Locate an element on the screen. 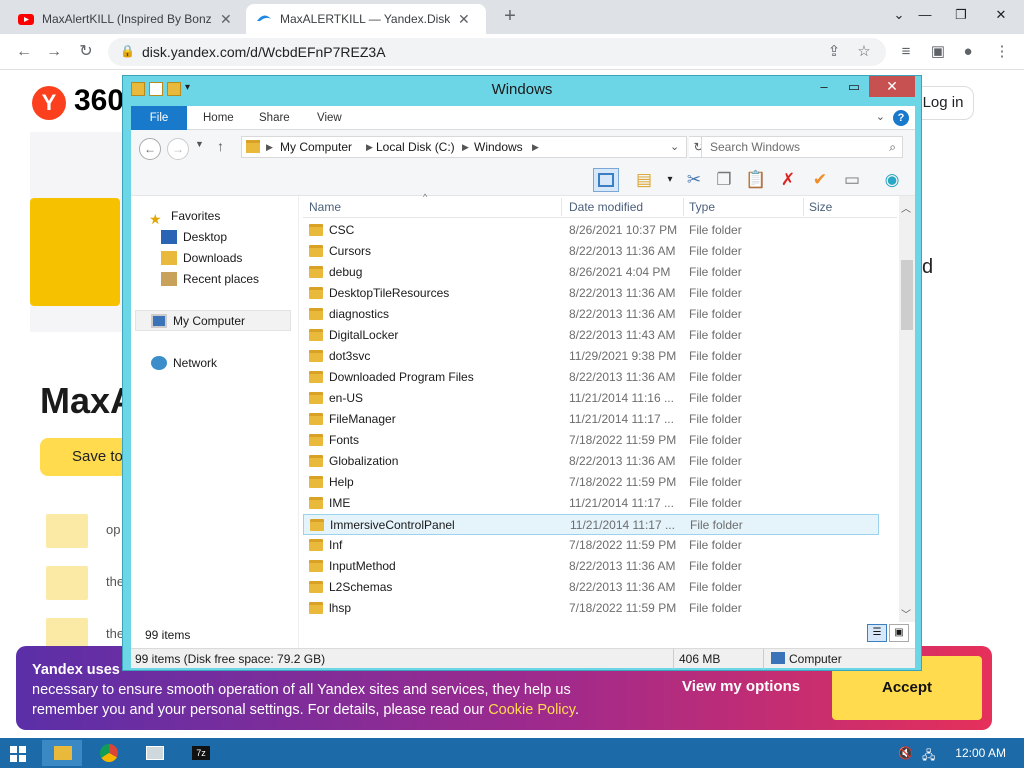  column-name: Name is located at coordinates (325, 207).